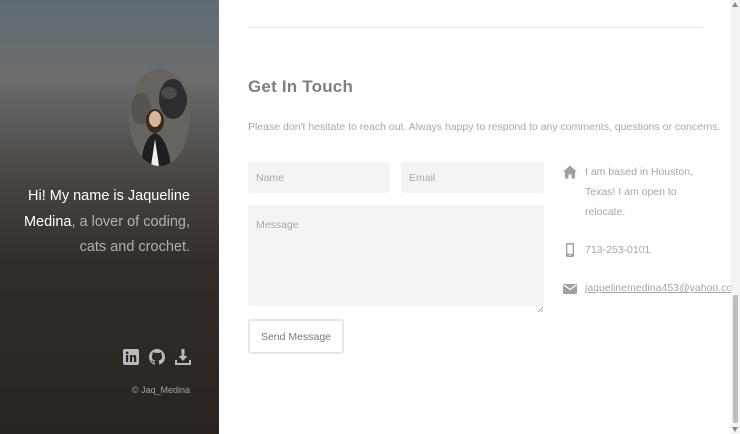 The width and height of the screenshot is (740, 434). Describe the element at coordinates (570, 289) in the screenshot. I see `envelope-icon` at that location.